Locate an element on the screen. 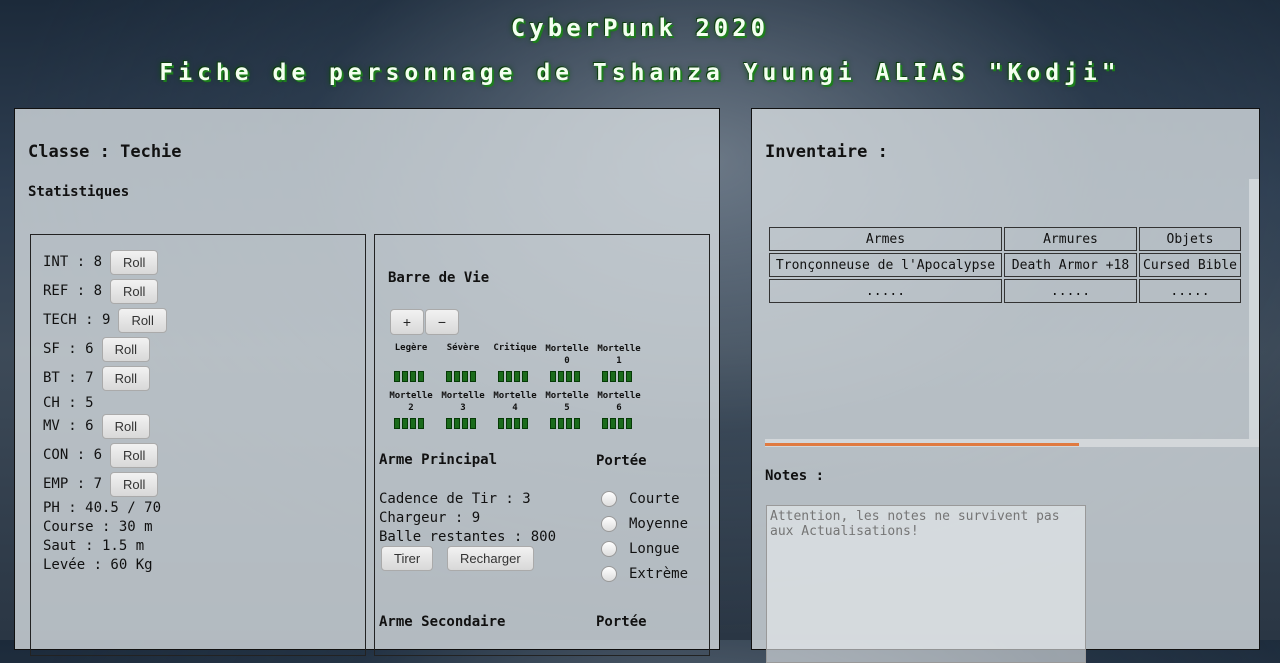 The width and height of the screenshot is (1280, 663). range-radio-courte: Courte is located at coordinates (640, 499).